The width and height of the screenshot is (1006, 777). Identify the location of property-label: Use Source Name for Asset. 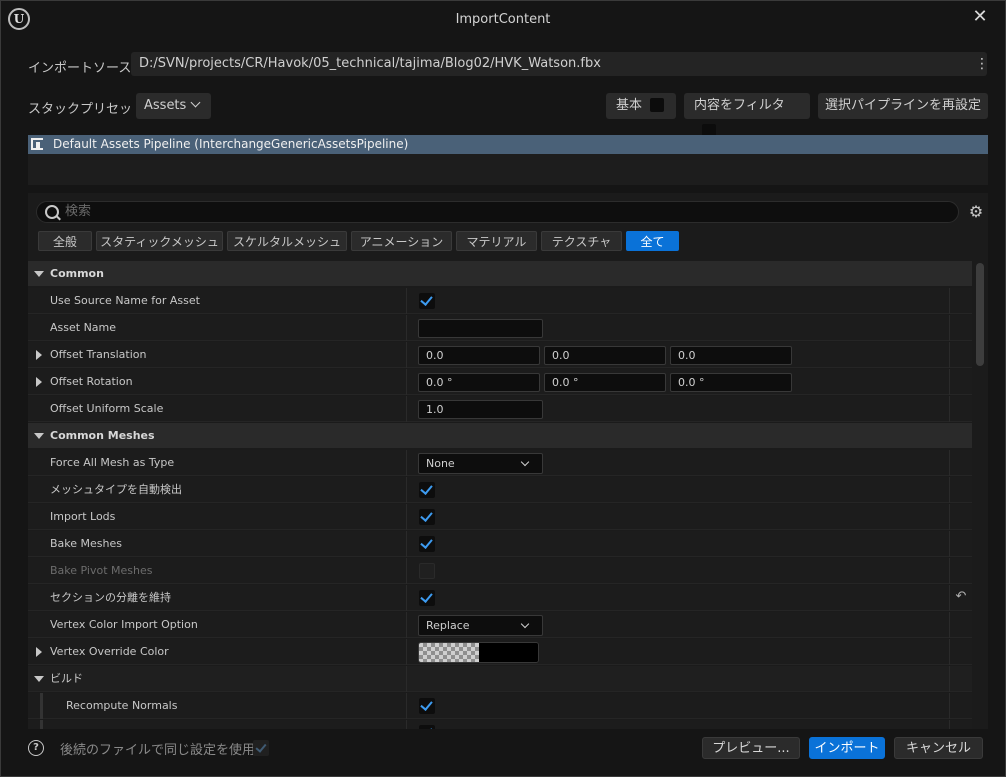
(125, 300).